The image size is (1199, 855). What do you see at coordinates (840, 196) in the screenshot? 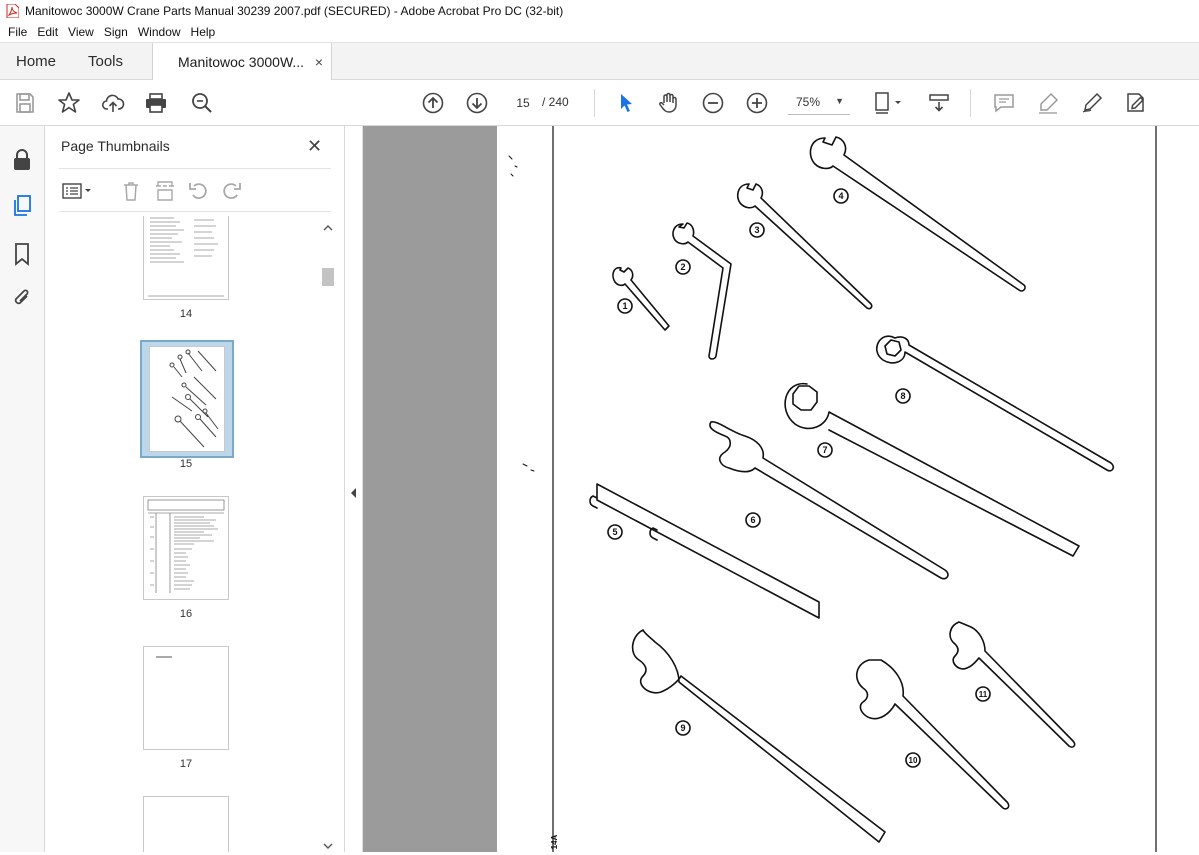
I see `callout-4: 4` at bounding box center [840, 196].